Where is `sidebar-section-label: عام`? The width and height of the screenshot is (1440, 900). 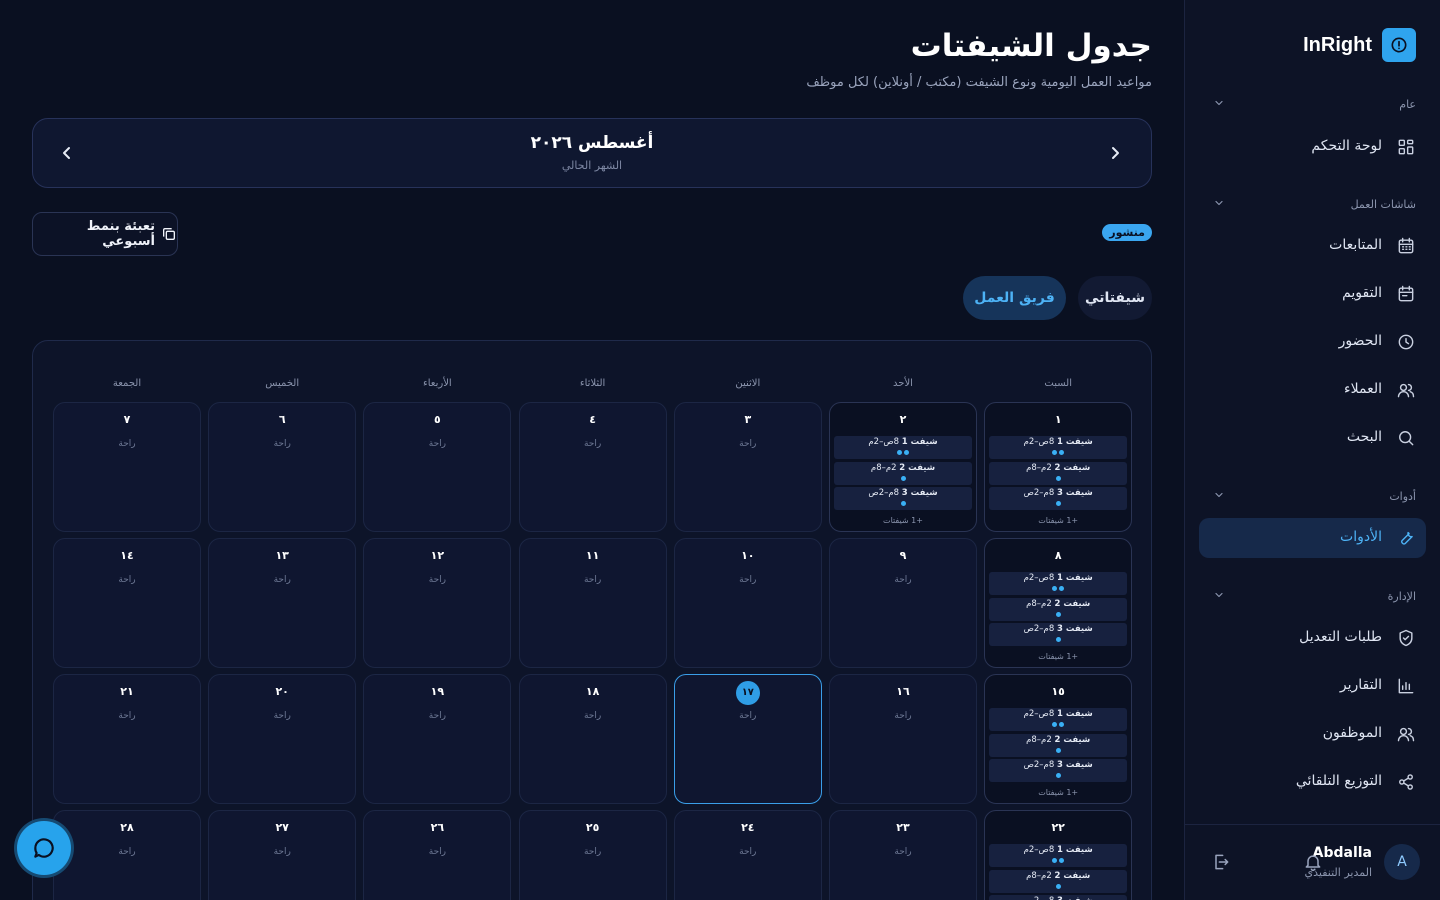 sidebar-section-label: عام is located at coordinates (1407, 104).